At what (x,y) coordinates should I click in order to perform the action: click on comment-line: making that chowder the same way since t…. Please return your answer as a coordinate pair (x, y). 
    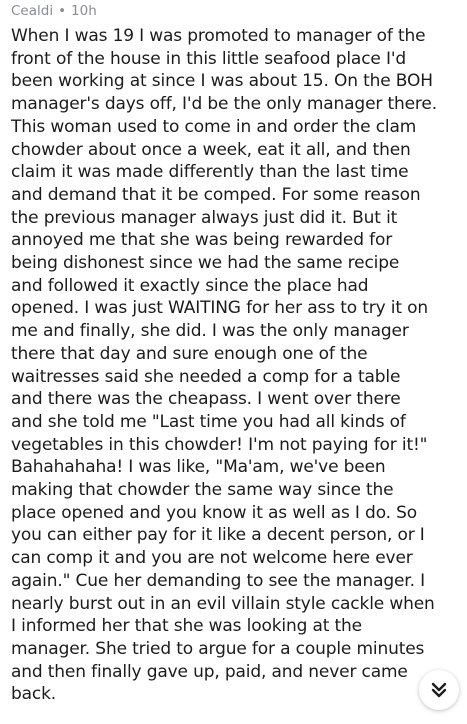
    Looking at the image, I should click on (202, 490).